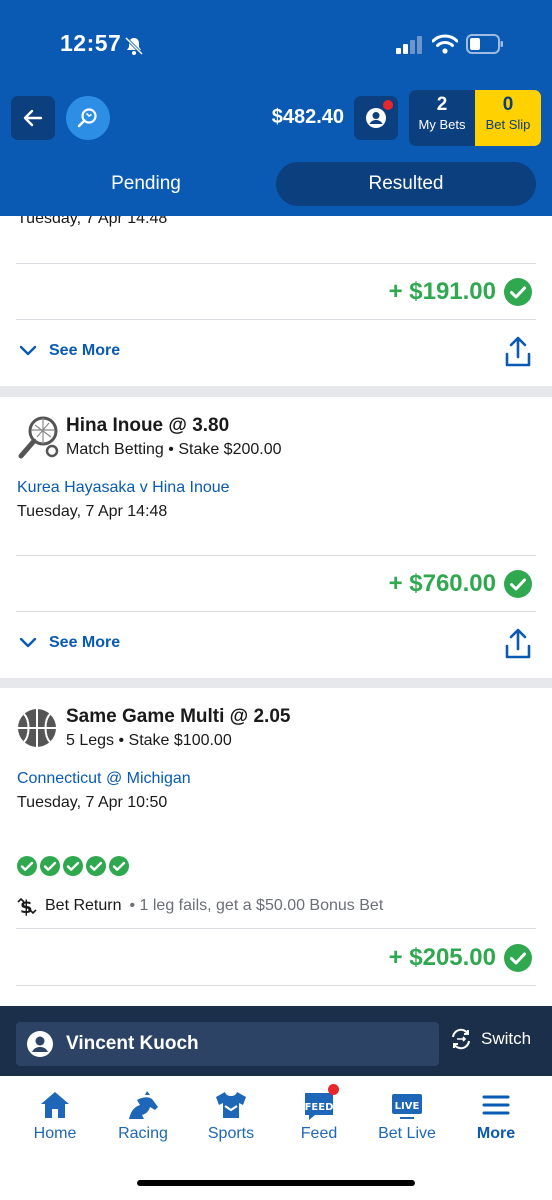 The width and height of the screenshot is (552, 1200). I want to click on event-link: Kurea Hayasaka v Hina Inoue, so click(123, 488).